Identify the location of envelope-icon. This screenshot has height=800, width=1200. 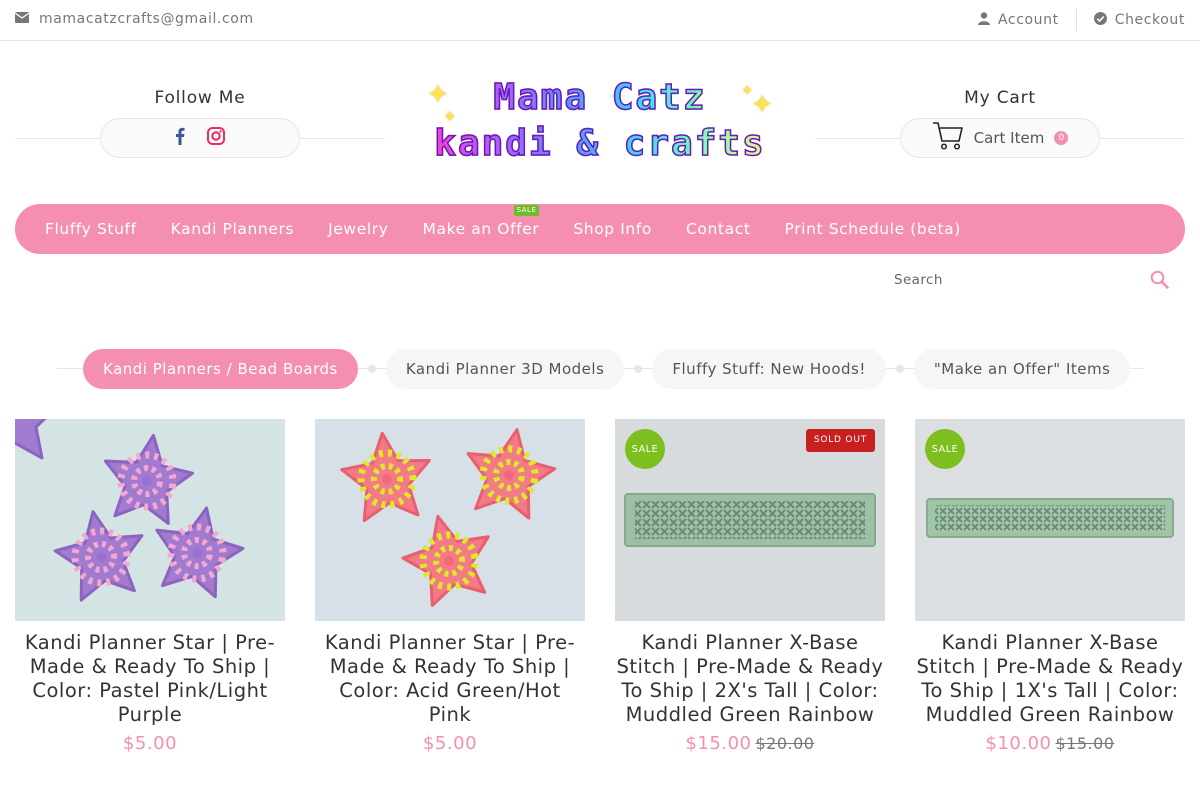
(22, 19).